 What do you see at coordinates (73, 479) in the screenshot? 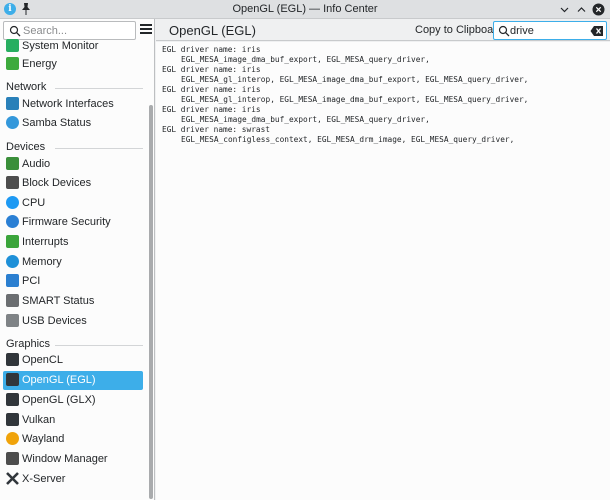
I see `sidebar-item-x-server: X-Server` at bounding box center [73, 479].